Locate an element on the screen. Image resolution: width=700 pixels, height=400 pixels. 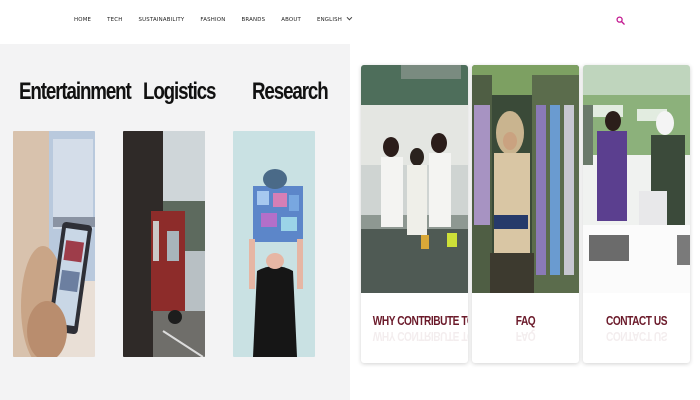
logistics-image is located at coordinates (164, 244).